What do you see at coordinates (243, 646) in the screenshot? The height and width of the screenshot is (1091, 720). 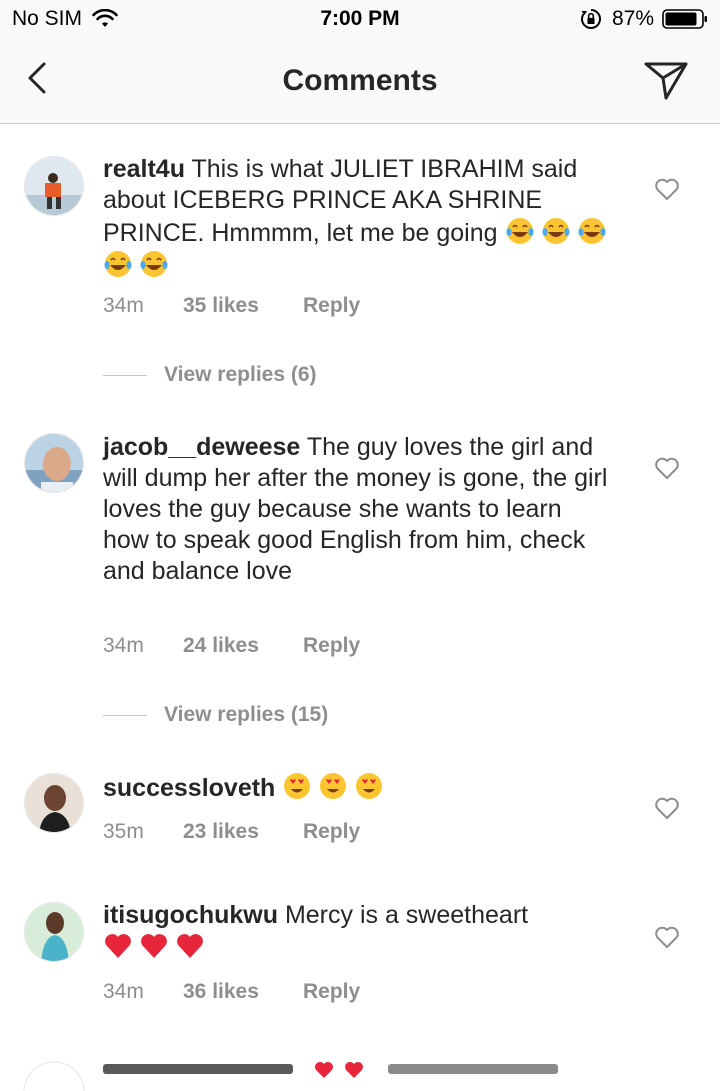 I see `likes-count: 24 likes` at bounding box center [243, 646].